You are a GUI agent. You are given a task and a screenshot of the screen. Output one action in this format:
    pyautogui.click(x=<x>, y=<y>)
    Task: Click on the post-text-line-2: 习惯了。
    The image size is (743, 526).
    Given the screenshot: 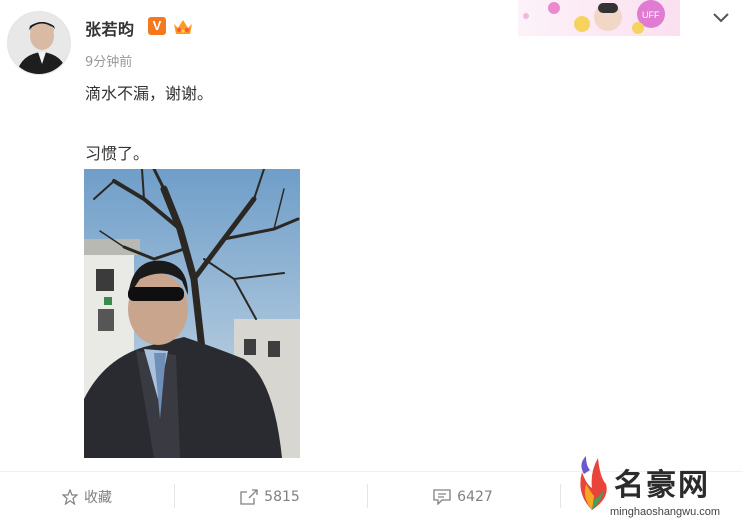 What is the action you would take?
    pyautogui.click(x=117, y=153)
    